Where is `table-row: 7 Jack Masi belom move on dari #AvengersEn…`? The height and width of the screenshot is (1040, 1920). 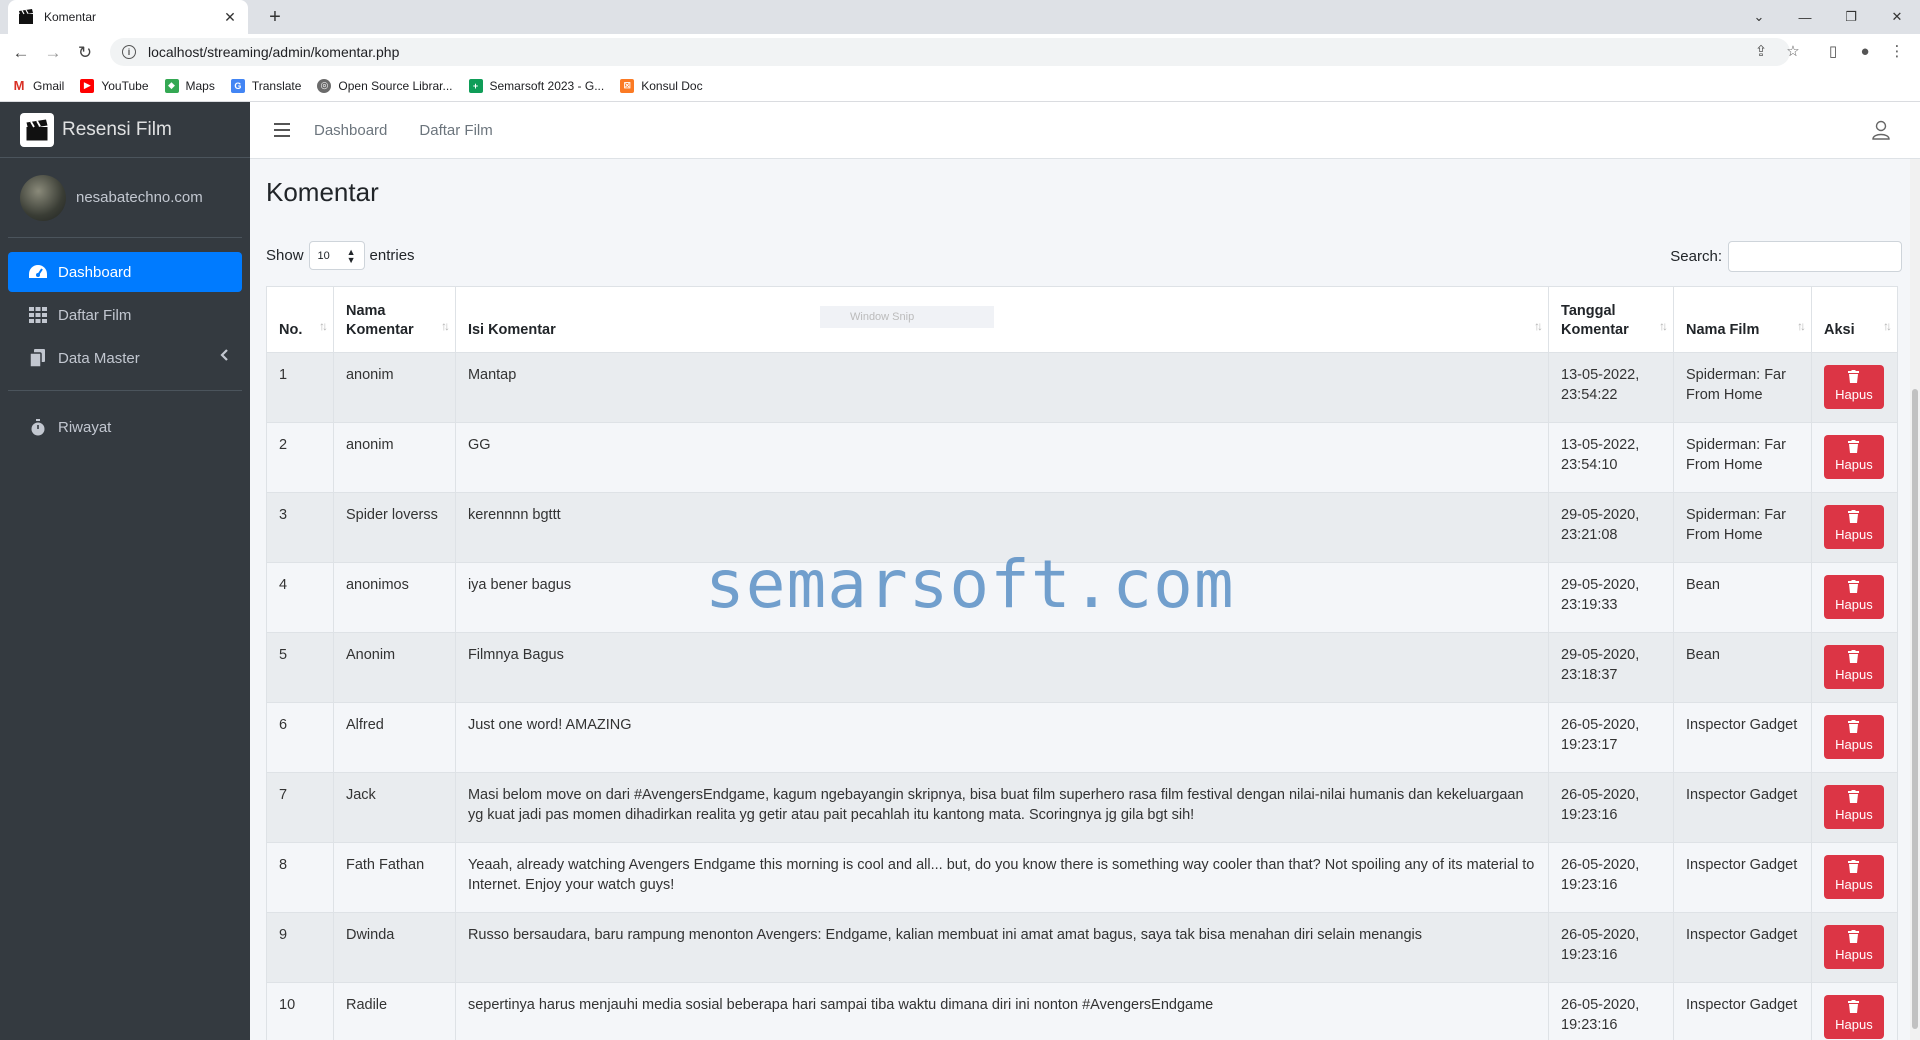
table-row: 7 Jack Masi belom move on dari #AvengersEn… is located at coordinates (1082, 807).